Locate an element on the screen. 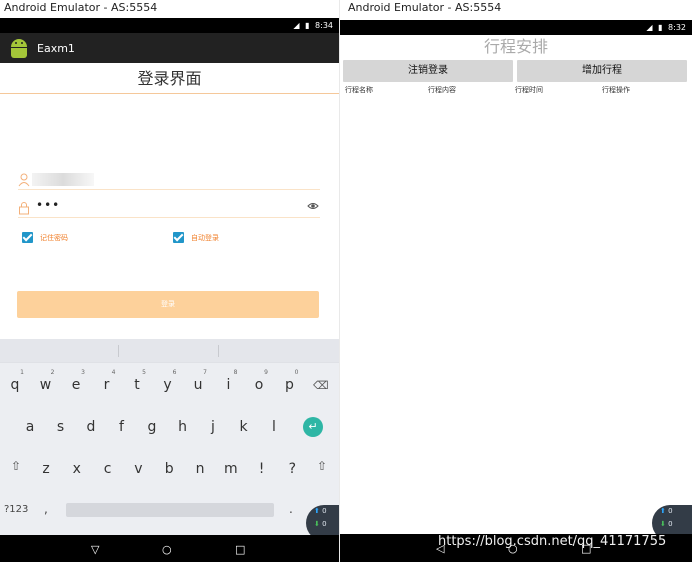 Image resolution: width=692 pixels, height=562 pixels. key-question: ? is located at coordinates (292, 469).